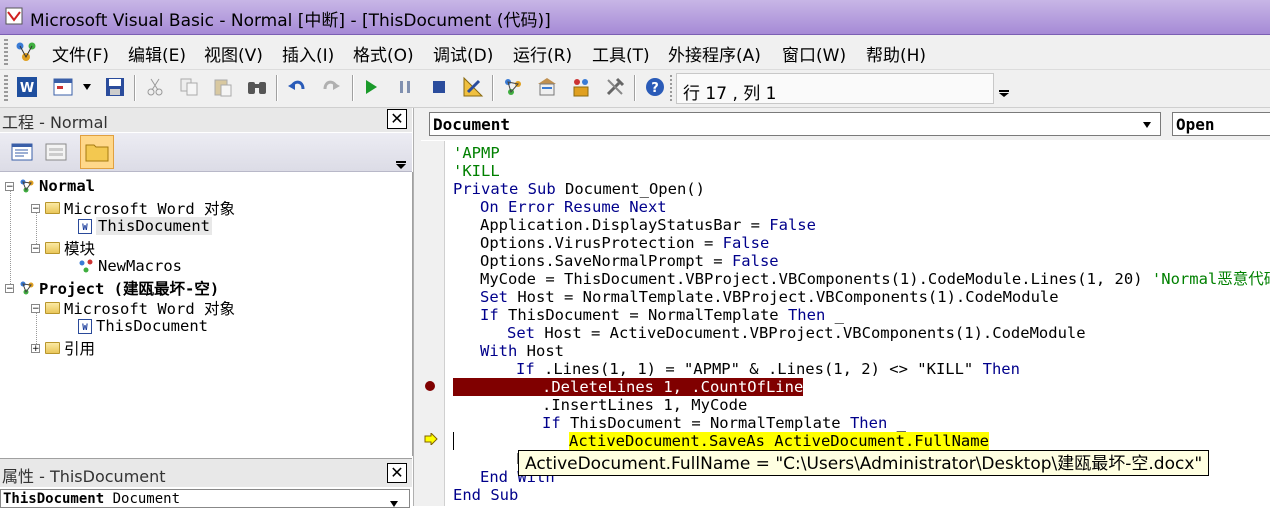 The width and height of the screenshot is (1270, 508). Describe the element at coordinates (1004, 89) in the screenshot. I see `toolbar-overflow-icon` at that location.